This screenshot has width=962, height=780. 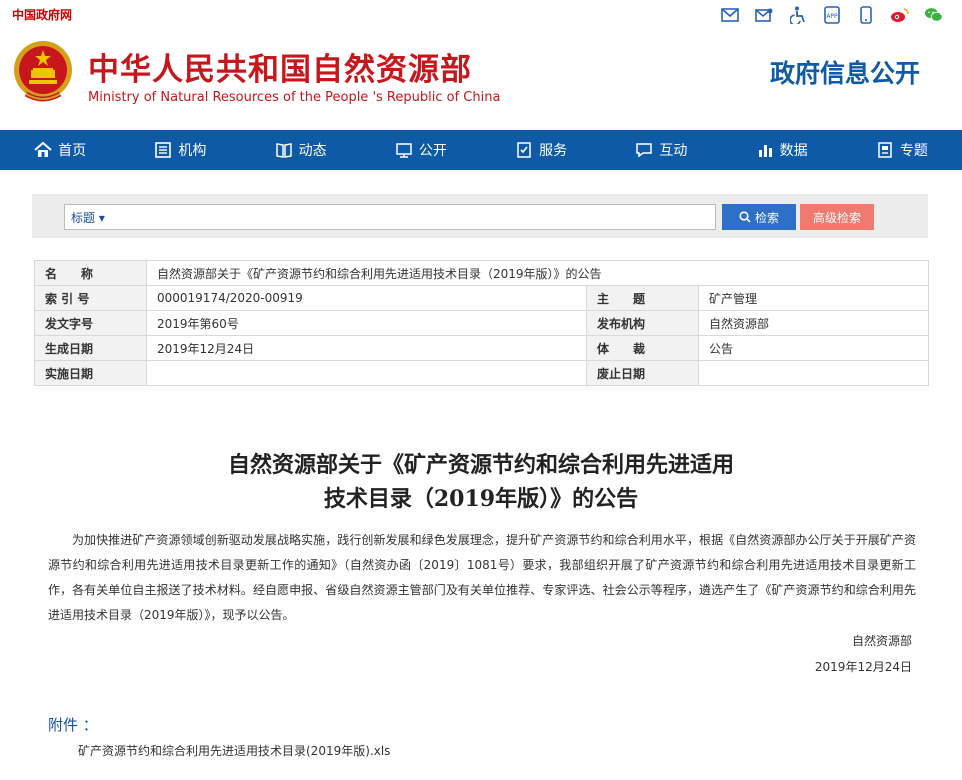 I want to click on table-row: 实施日期 废止日期, so click(x=481, y=373).